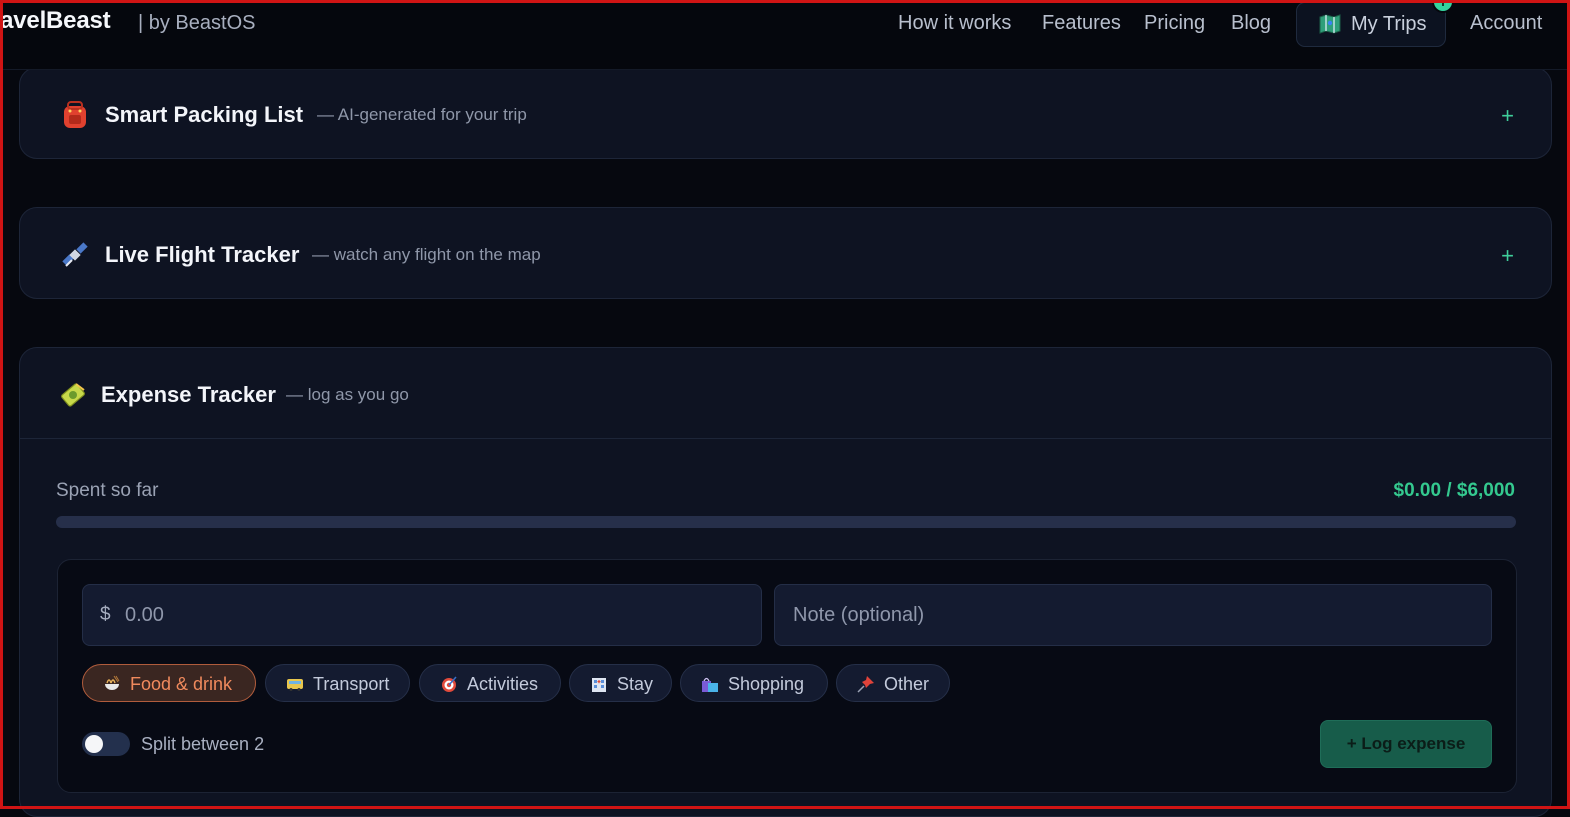 The width and height of the screenshot is (1570, 817). Describe the element at coordinates (197, 23) in the screenshot. I see `brand-subtitle: | by BeastOS` at that location.